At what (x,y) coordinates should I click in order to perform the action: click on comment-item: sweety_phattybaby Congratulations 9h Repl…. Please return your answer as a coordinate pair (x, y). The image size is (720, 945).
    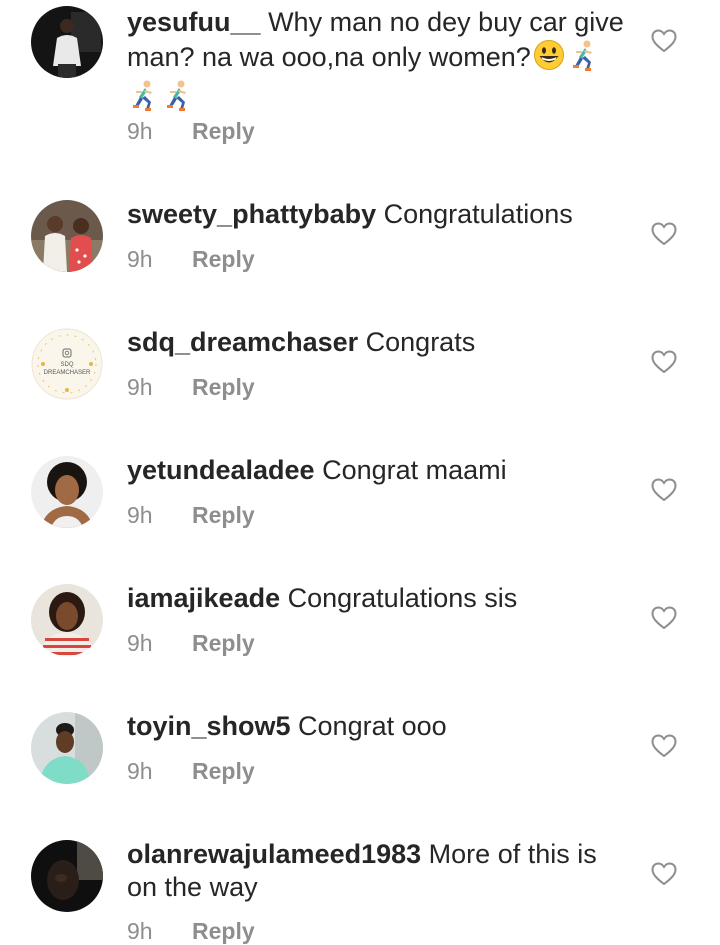
    Looking at the image, I should click on (360, 244).